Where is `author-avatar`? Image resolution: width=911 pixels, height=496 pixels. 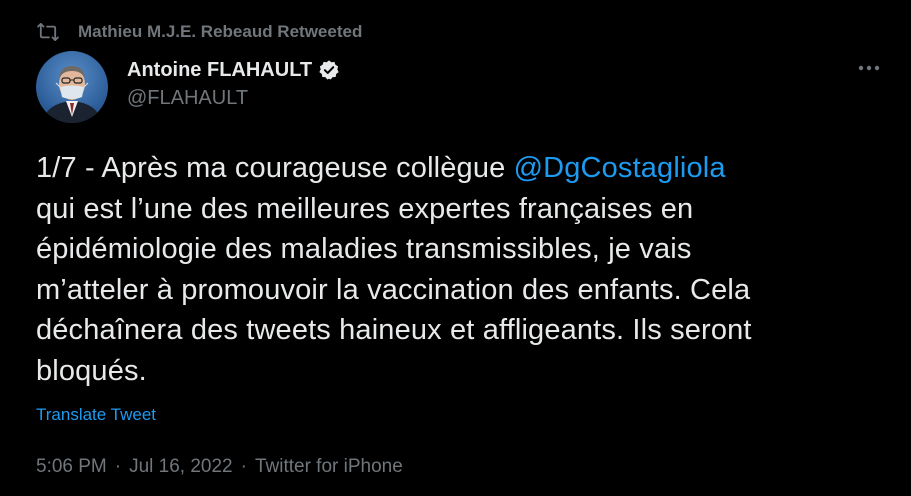 author-avatar is located at coordinates (72, 87).